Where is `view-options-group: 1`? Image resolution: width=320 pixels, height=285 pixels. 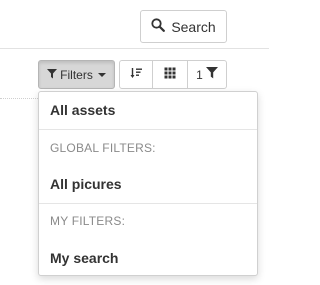
view-options-group: 1 is located at coordinates (173, 74).